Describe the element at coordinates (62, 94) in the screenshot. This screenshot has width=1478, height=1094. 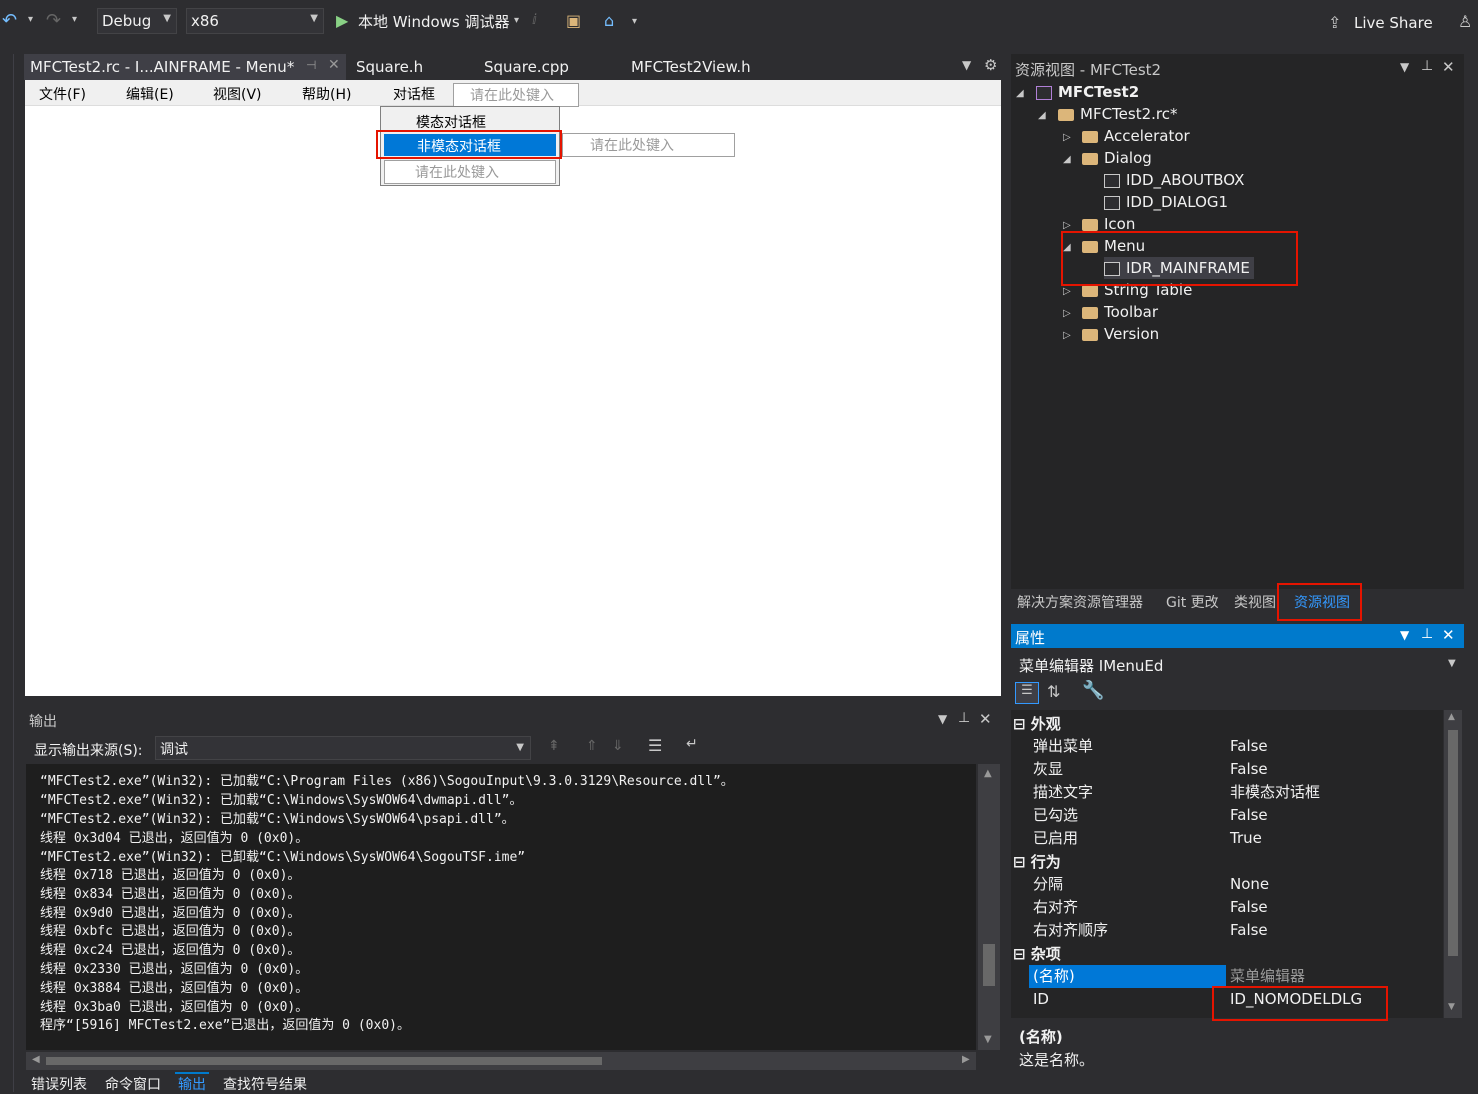
I see `menu-file: 文件(F)` at that location.